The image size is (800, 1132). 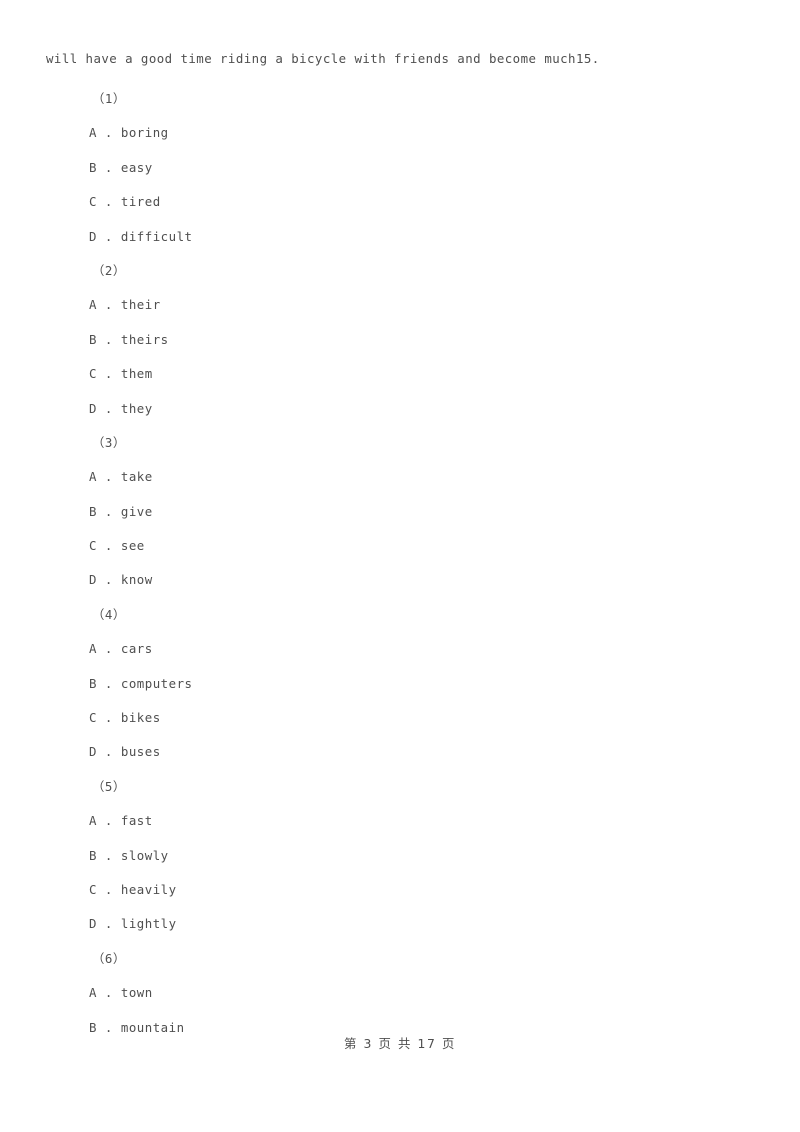 I want to click on option-text: take, so click(x=136, y=477).